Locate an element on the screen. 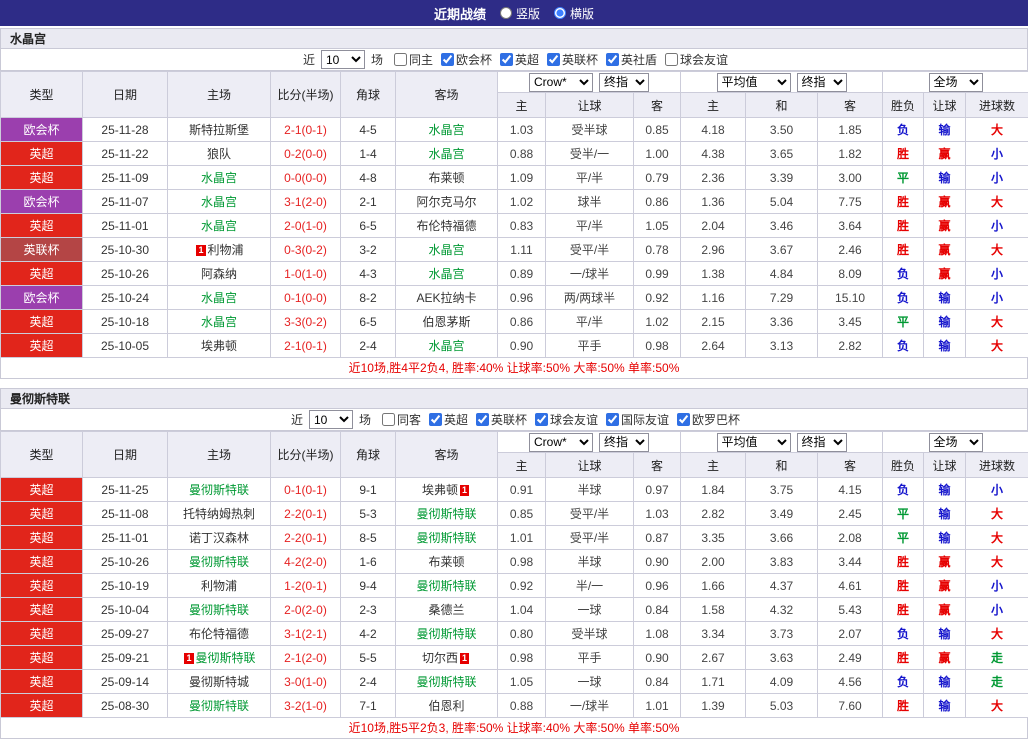 This screenshot has width=1028, height=739. filter-option-5: 欧罗巴杯 is located at coordinates (708, 419).